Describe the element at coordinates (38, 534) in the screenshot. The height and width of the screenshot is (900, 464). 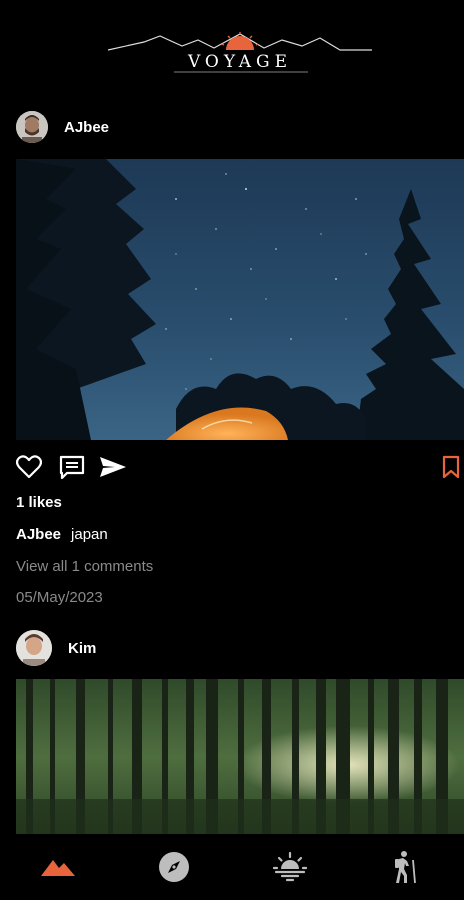
I see `caption-username: AJbee` at that location.